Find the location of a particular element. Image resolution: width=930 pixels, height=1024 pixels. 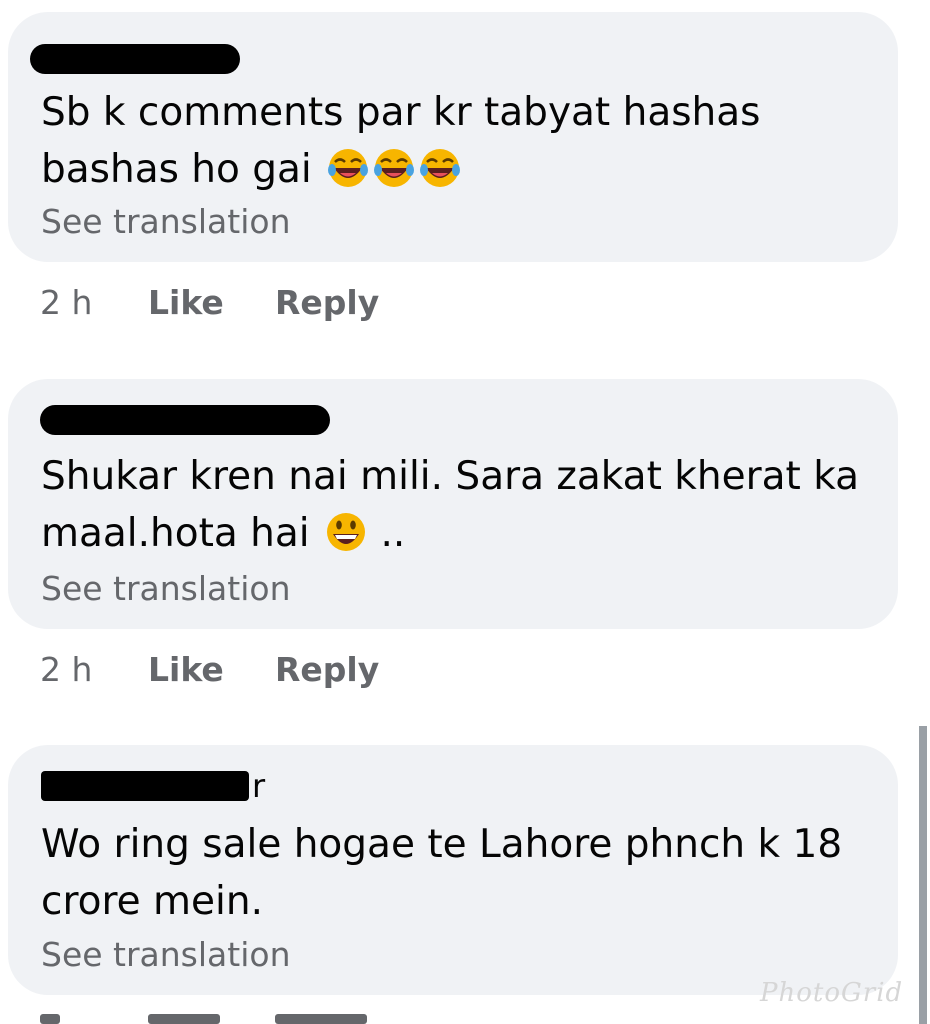

comment-author-visible: r is located at coordinates (259, 786).